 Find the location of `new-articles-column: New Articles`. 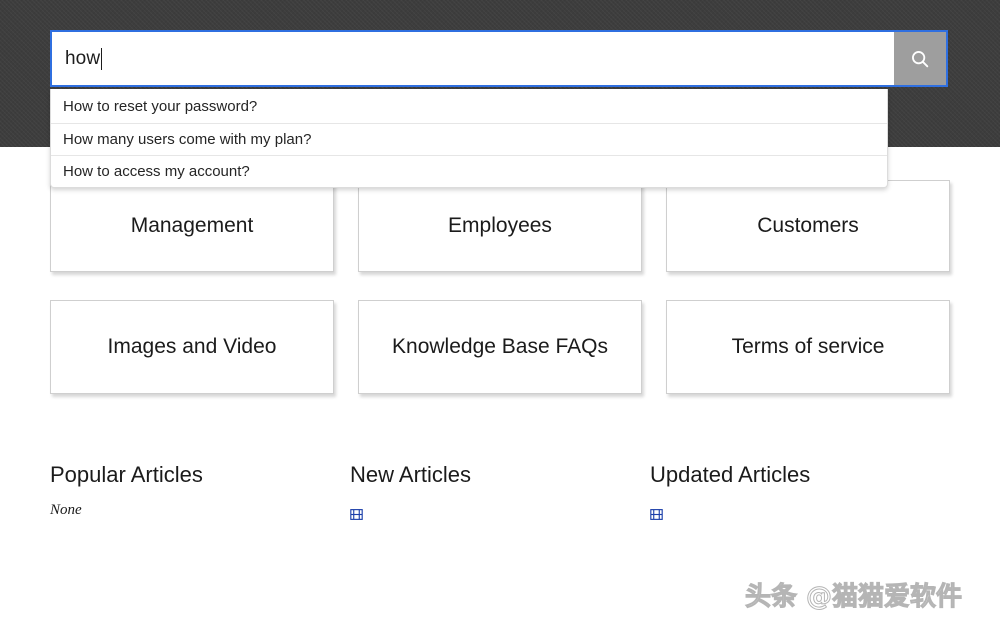

new-articles-column: New Articles is located at coordinates (500, 496).